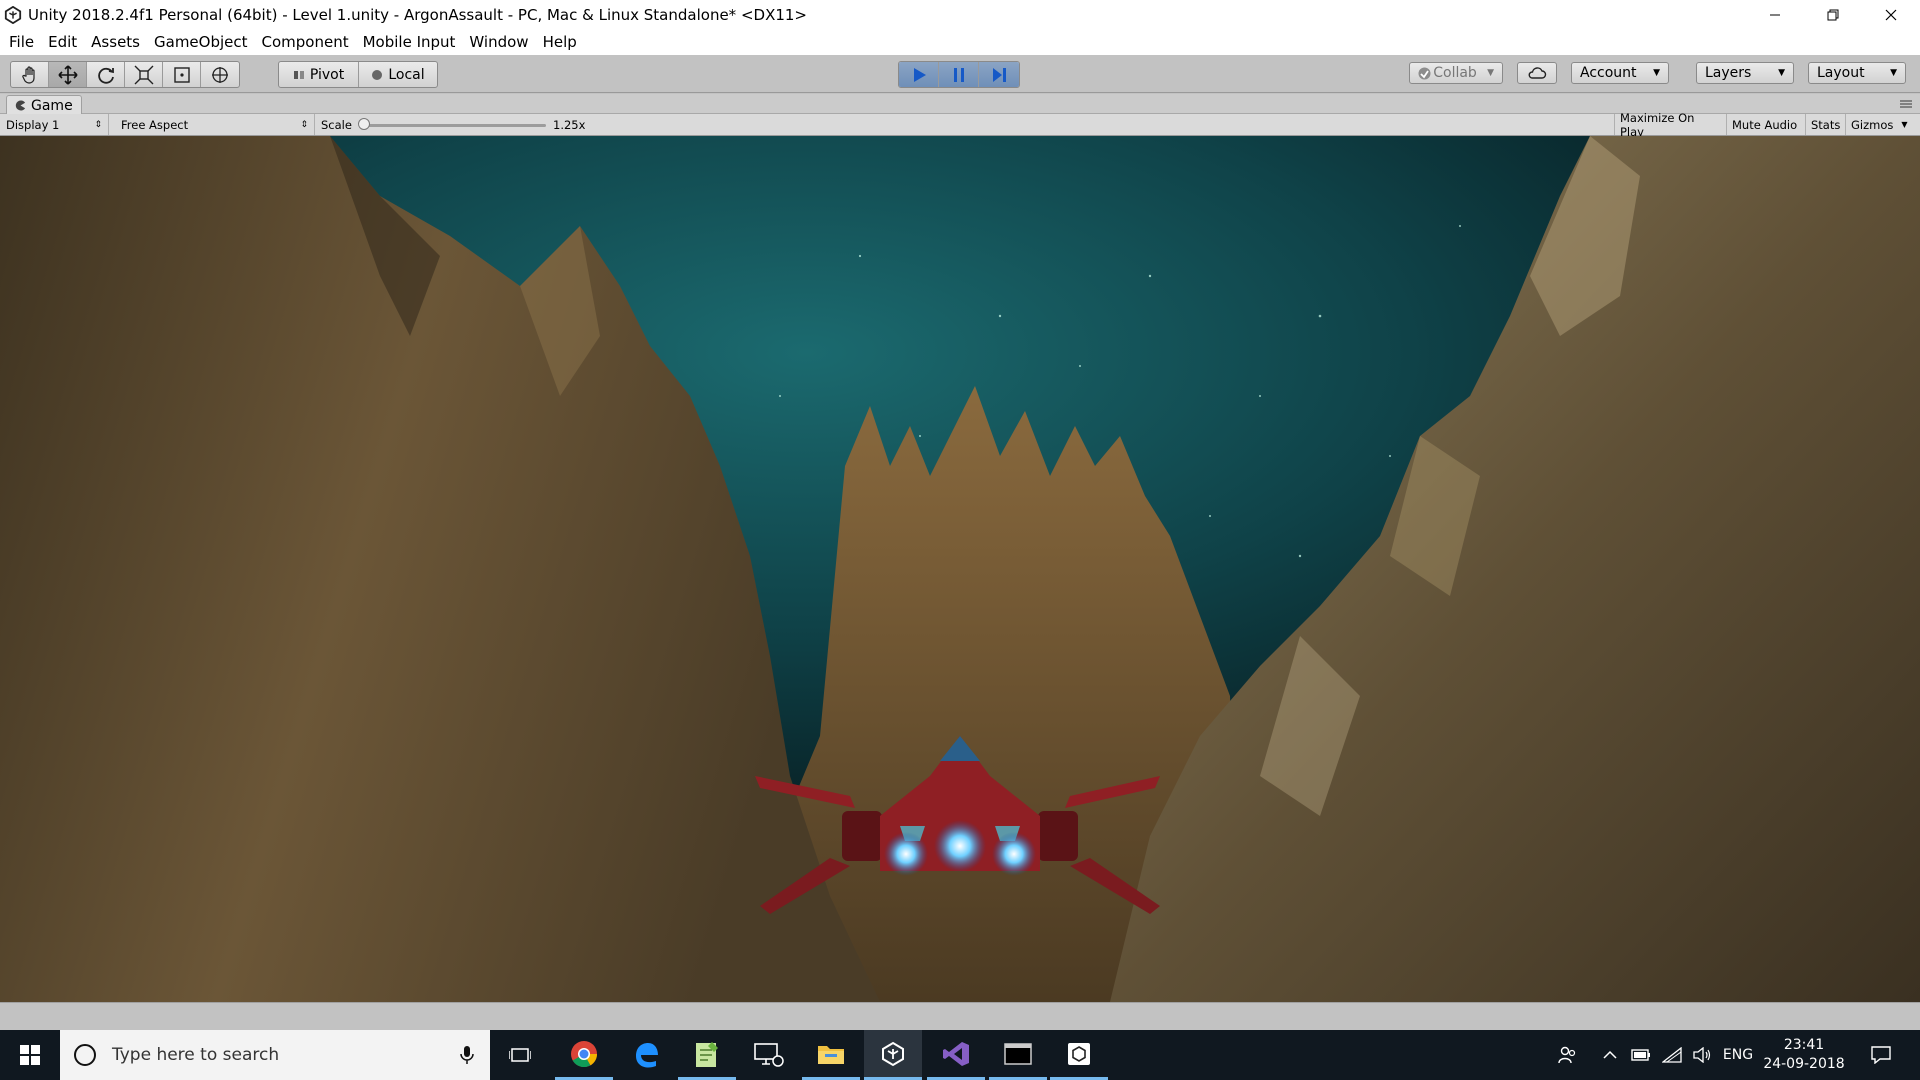 The image size is (1920, 1080). What do you see at coordinates (1765, 124) in the screenshot?
I see `mute-audio-toggle: Mute Audio` at bounding box center [1765, 124].